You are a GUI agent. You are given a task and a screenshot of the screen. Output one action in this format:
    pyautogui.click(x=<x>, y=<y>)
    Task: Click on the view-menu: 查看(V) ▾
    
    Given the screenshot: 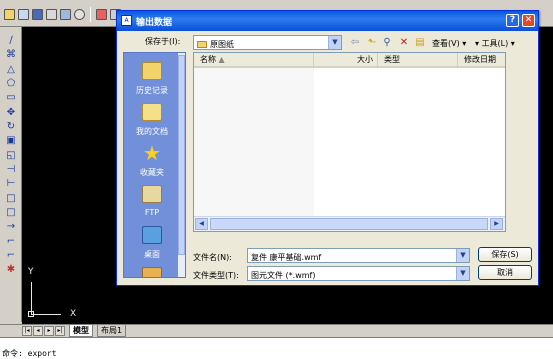 What is the action you would take?
    pyautogui.click(x=449, y=43)
    